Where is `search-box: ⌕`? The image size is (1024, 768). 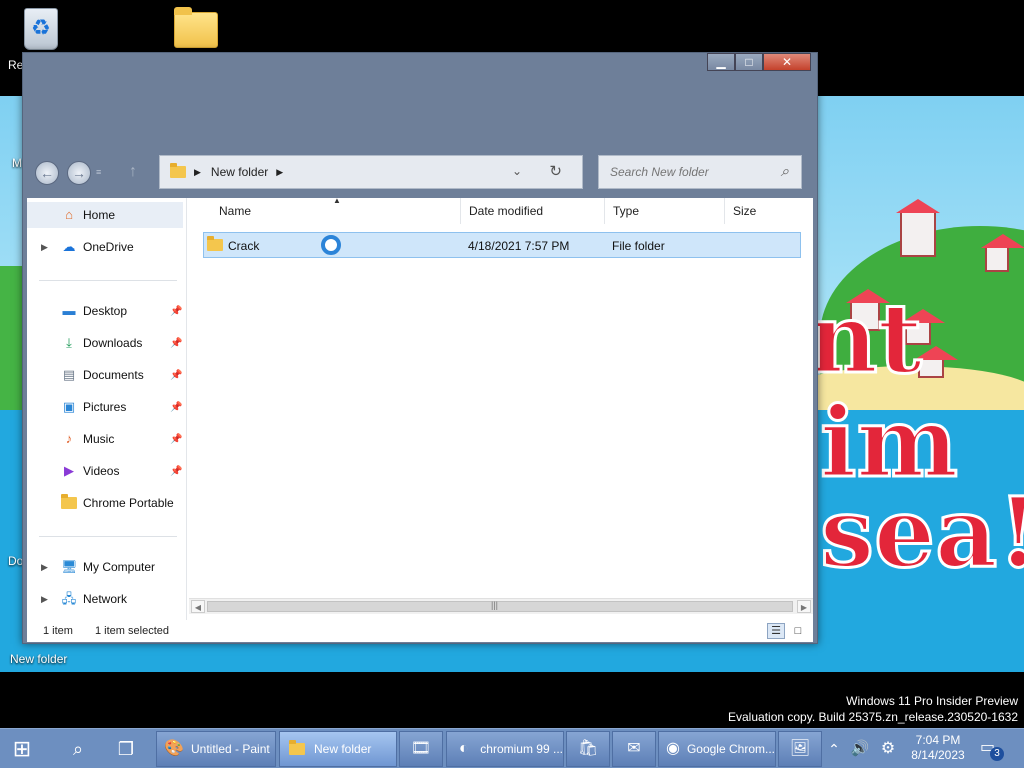
search-box: ⌕ is located at coordinates (700, 172).